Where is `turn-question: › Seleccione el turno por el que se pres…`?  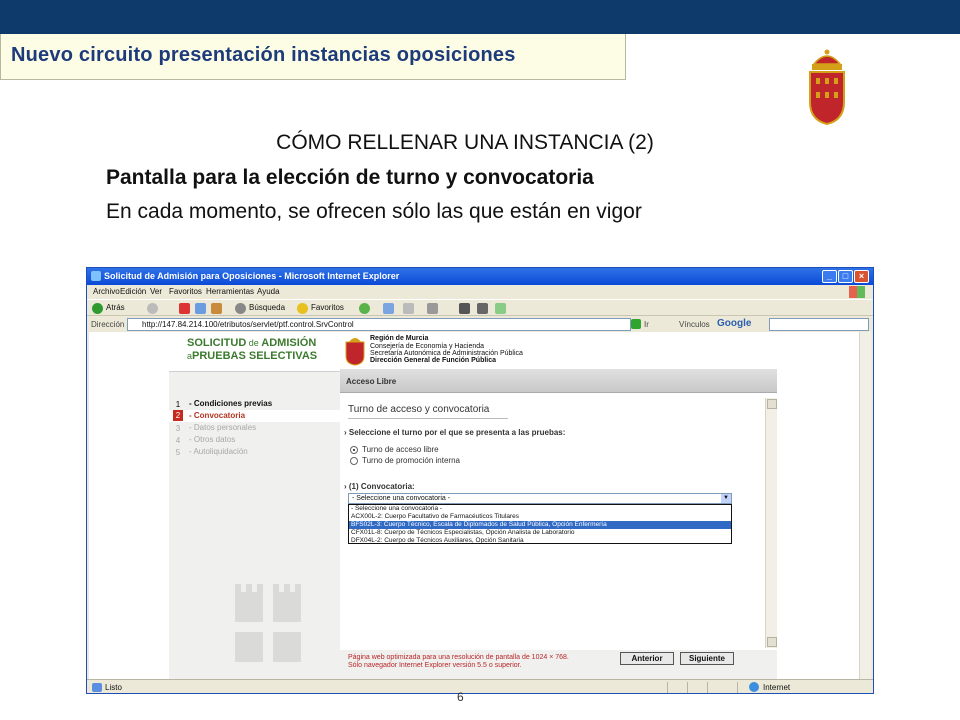
turn-question: › Seleccione el turno por el que se pres… is located at coordinates (455, 432).